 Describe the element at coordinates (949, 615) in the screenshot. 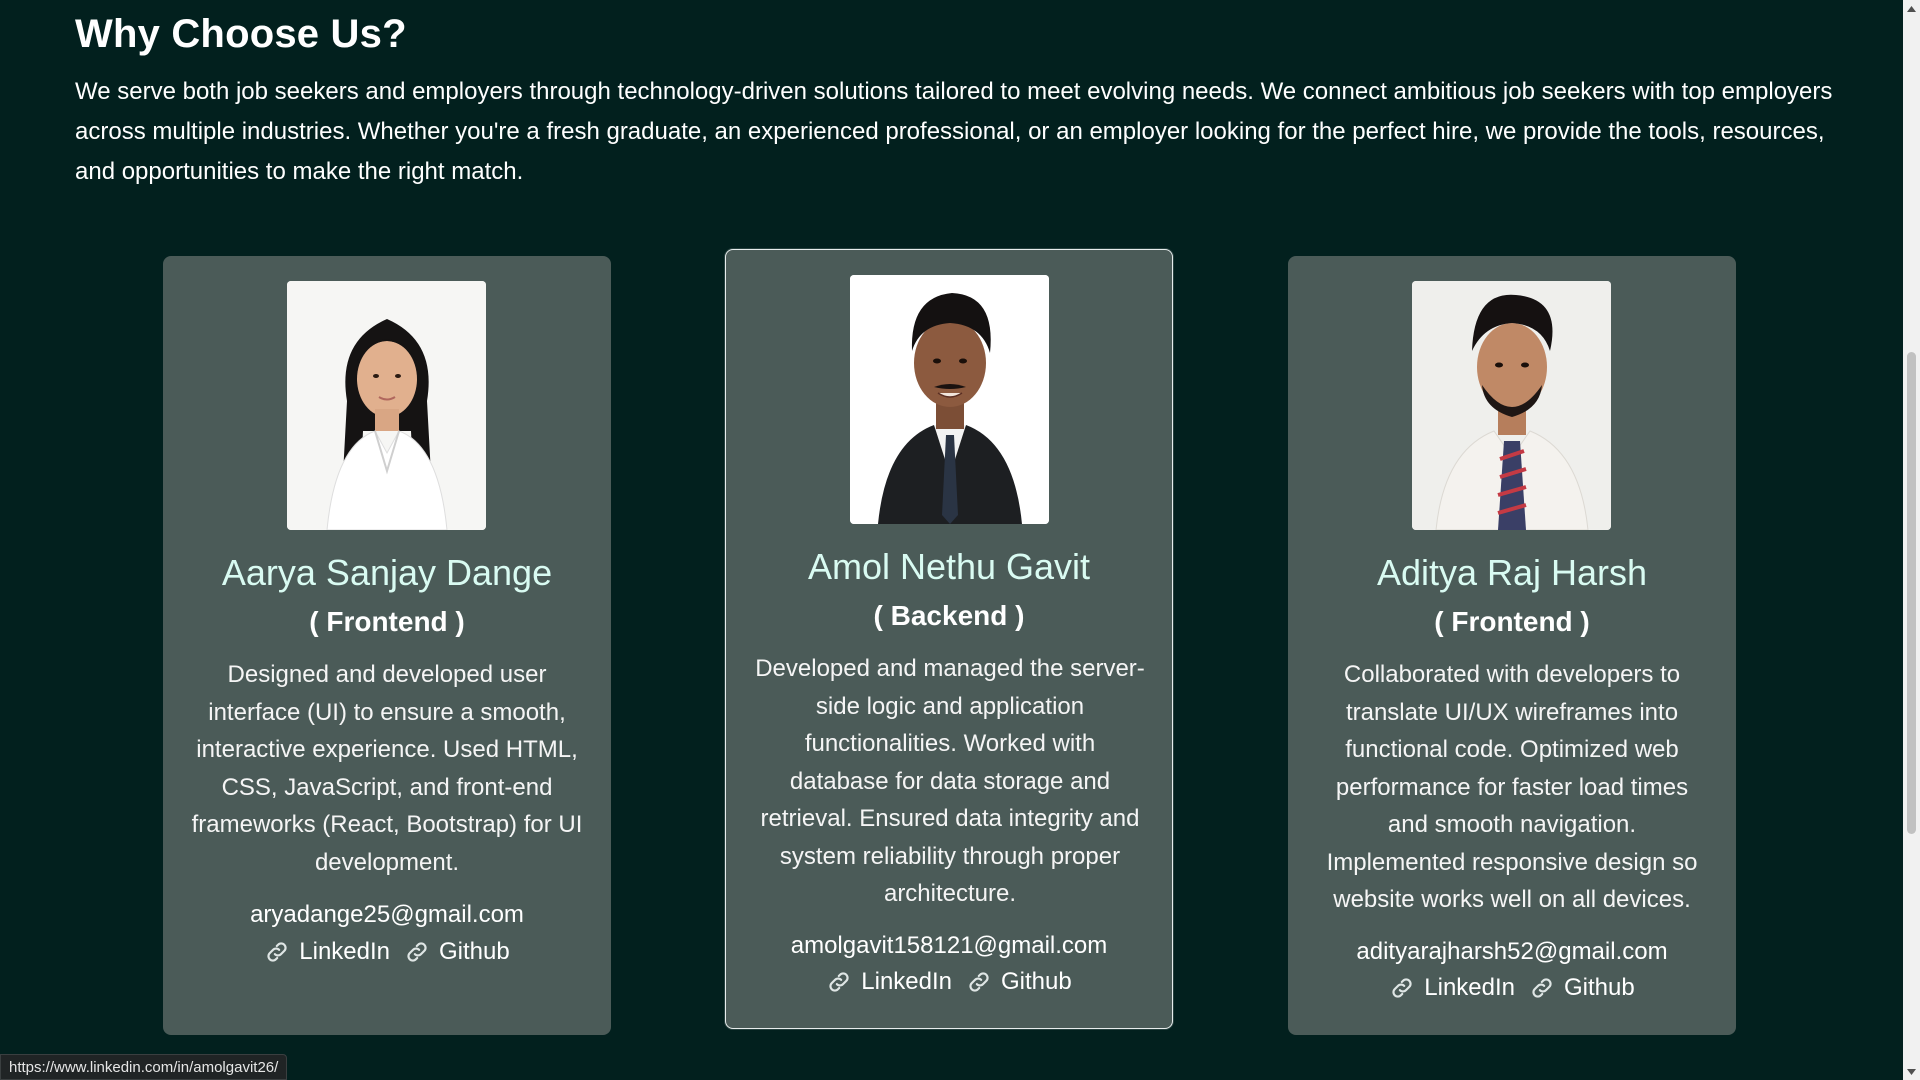

I see `member-role: ( Backend )` at that location.